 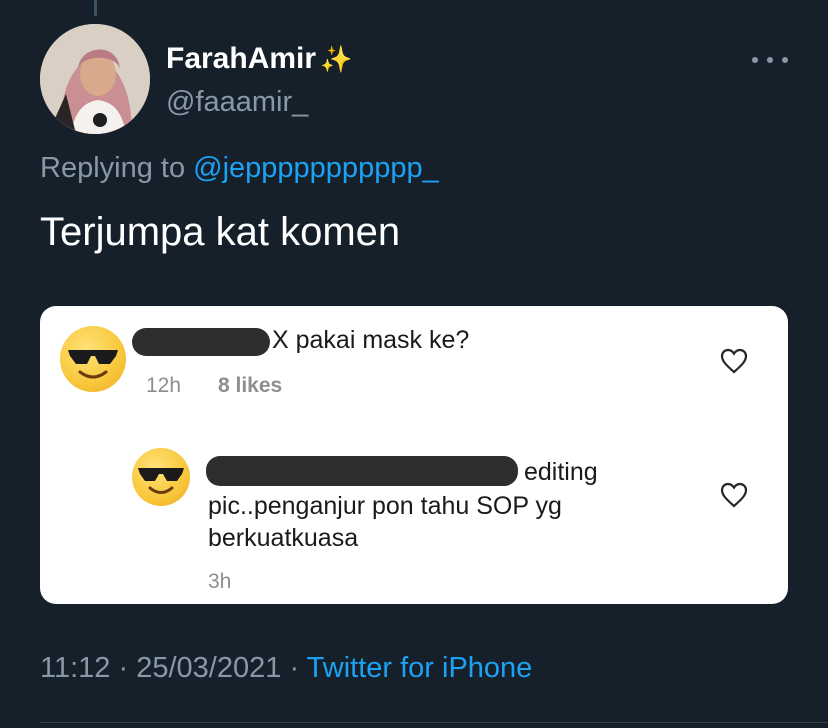 I want to click on replying-to-mention: @jeppppppppppp_, so click(x=316, y=168).